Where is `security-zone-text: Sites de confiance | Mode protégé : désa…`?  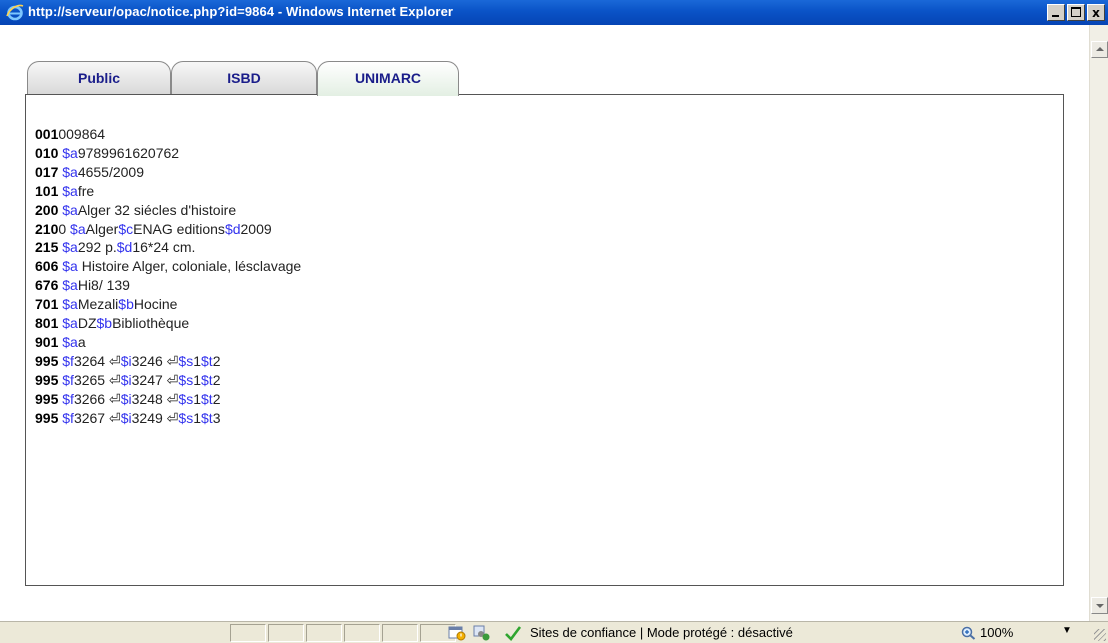 security-zone-text: Sites de confiance | Mode protégé : désa… is located at coordinates (661, 632).